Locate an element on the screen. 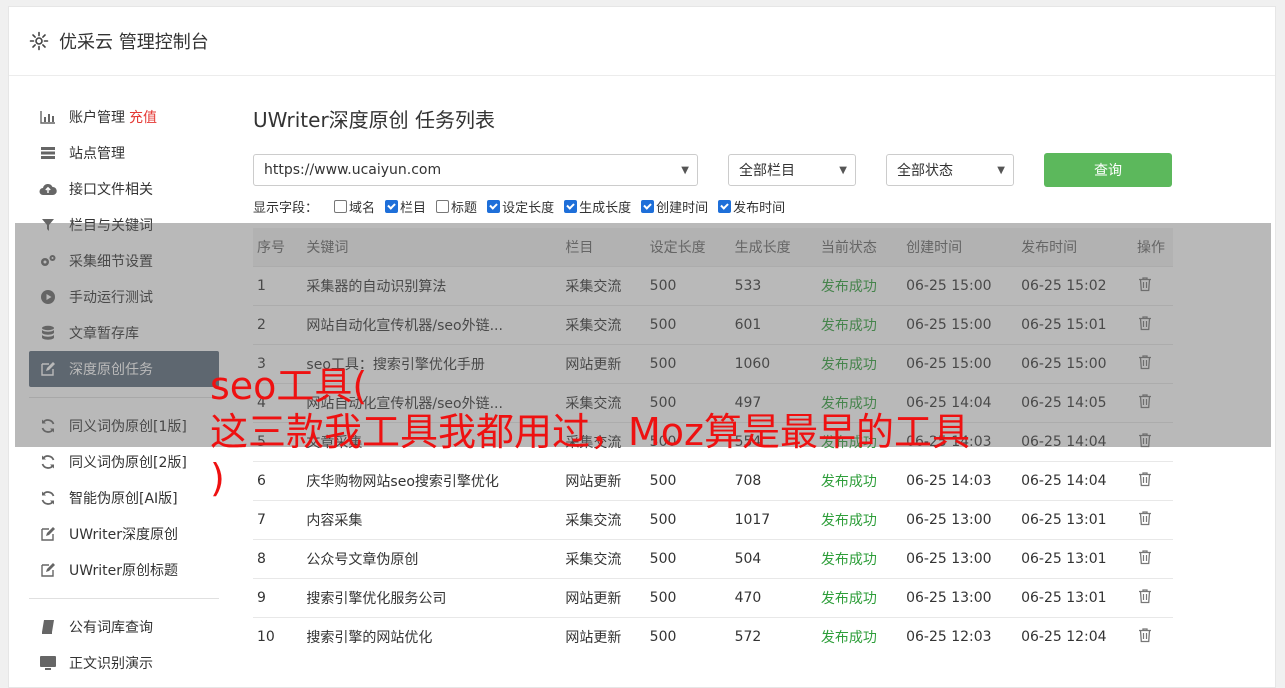 Image resolution: width=1285 pixels, height=688 pixels. sidebar-item-label: 站点管理 is located at coordinates (97, 154).